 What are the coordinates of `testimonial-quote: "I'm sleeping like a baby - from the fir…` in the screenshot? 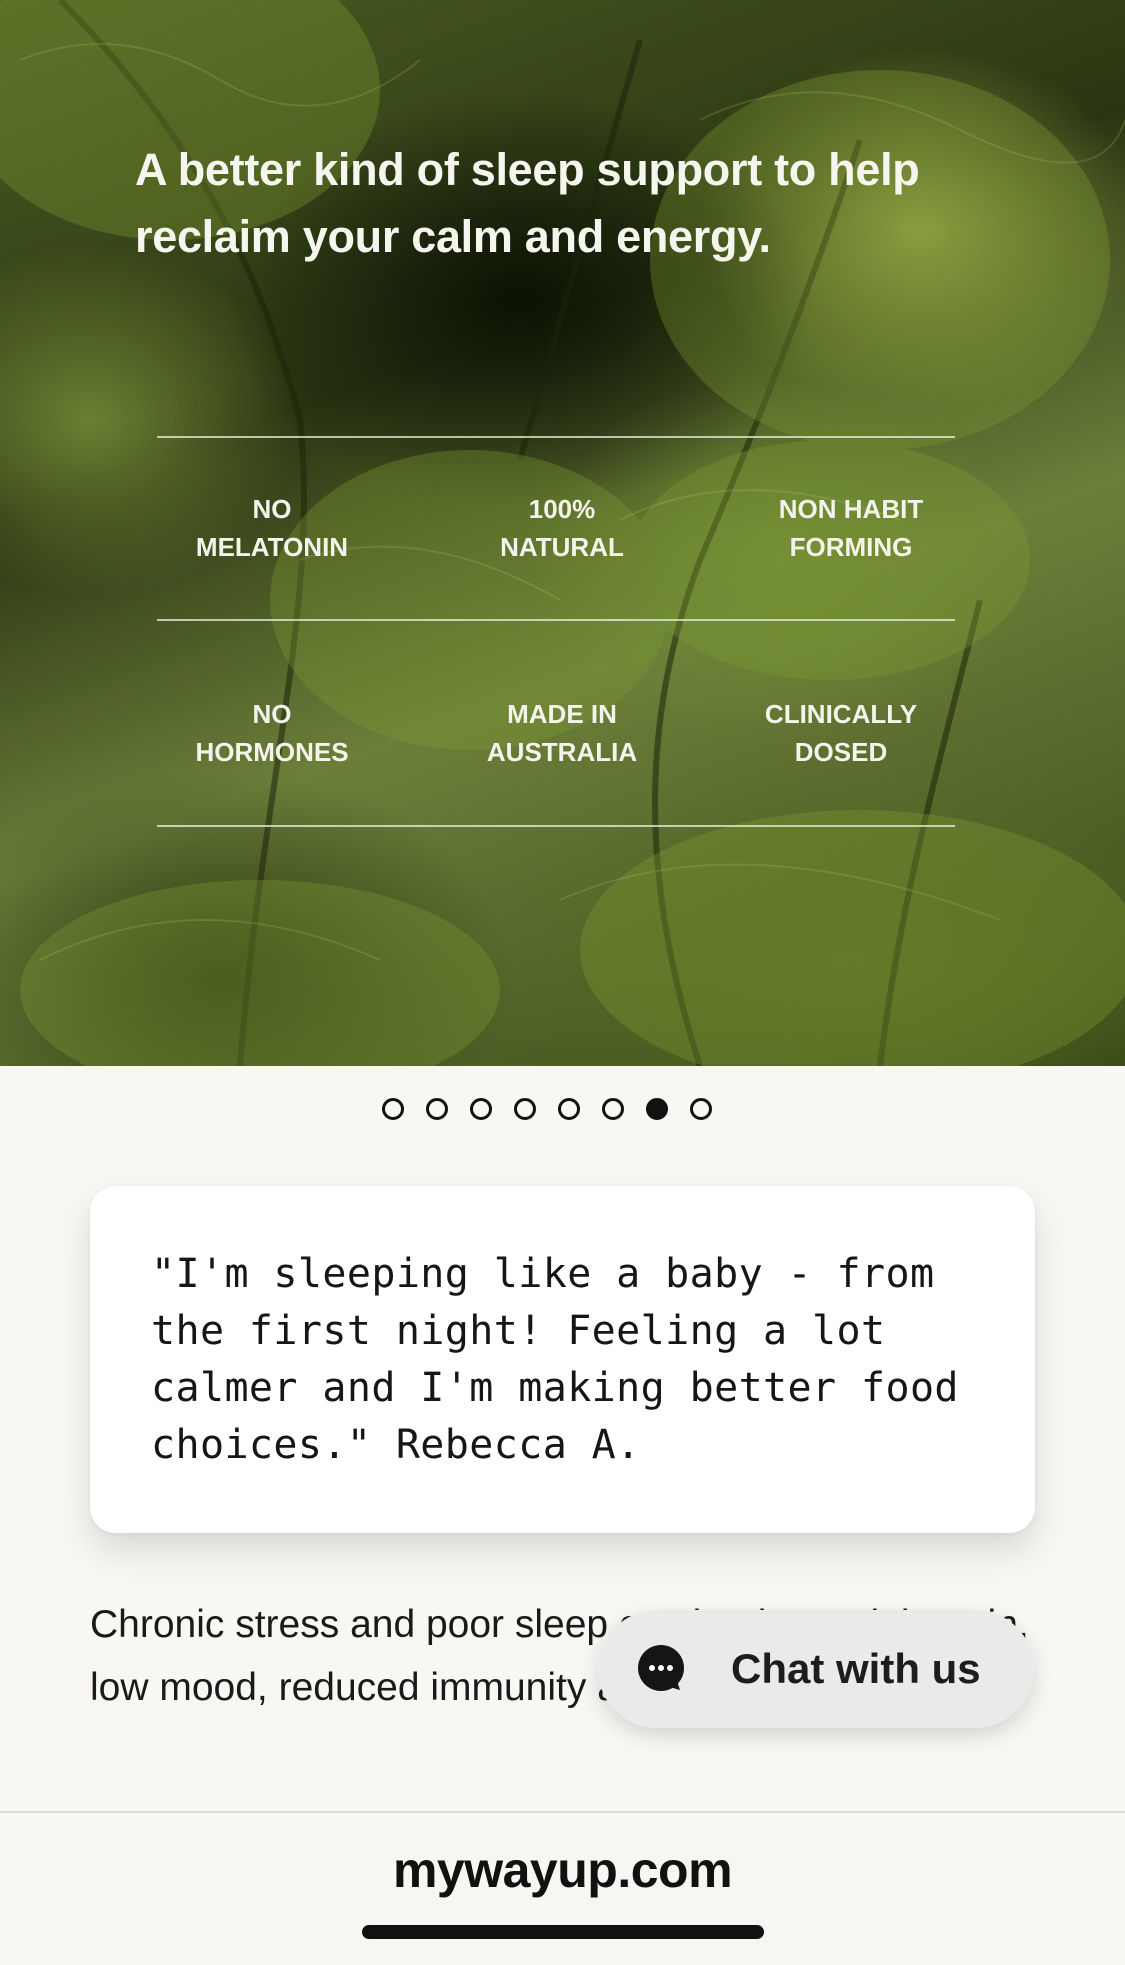 It's located at (555, 1359).